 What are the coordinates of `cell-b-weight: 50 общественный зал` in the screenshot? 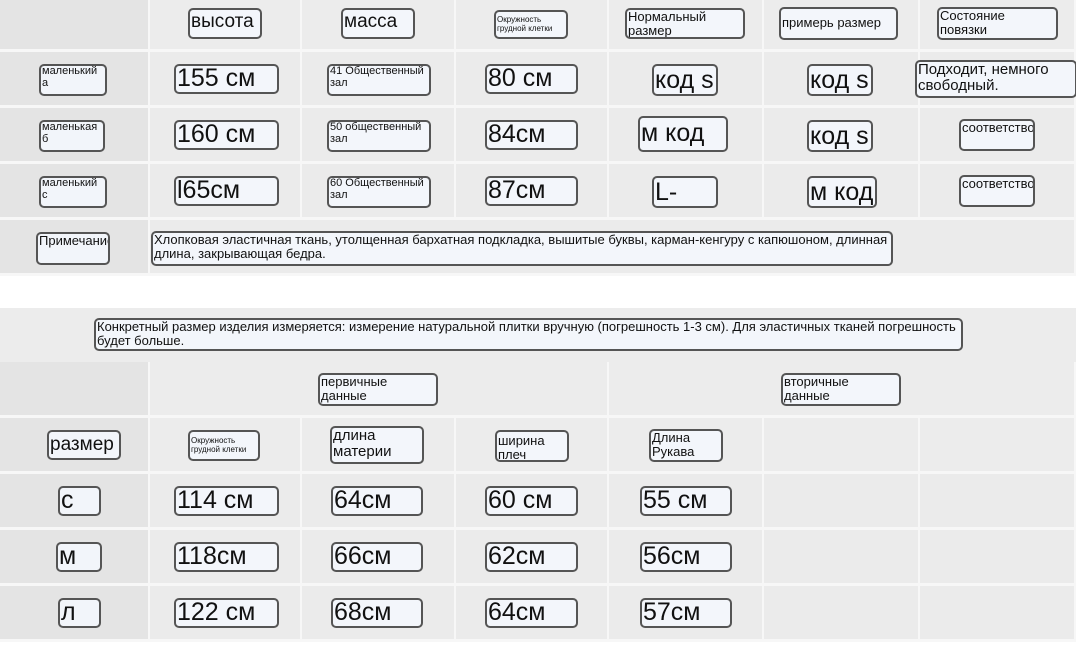 It's located at (379, 136).